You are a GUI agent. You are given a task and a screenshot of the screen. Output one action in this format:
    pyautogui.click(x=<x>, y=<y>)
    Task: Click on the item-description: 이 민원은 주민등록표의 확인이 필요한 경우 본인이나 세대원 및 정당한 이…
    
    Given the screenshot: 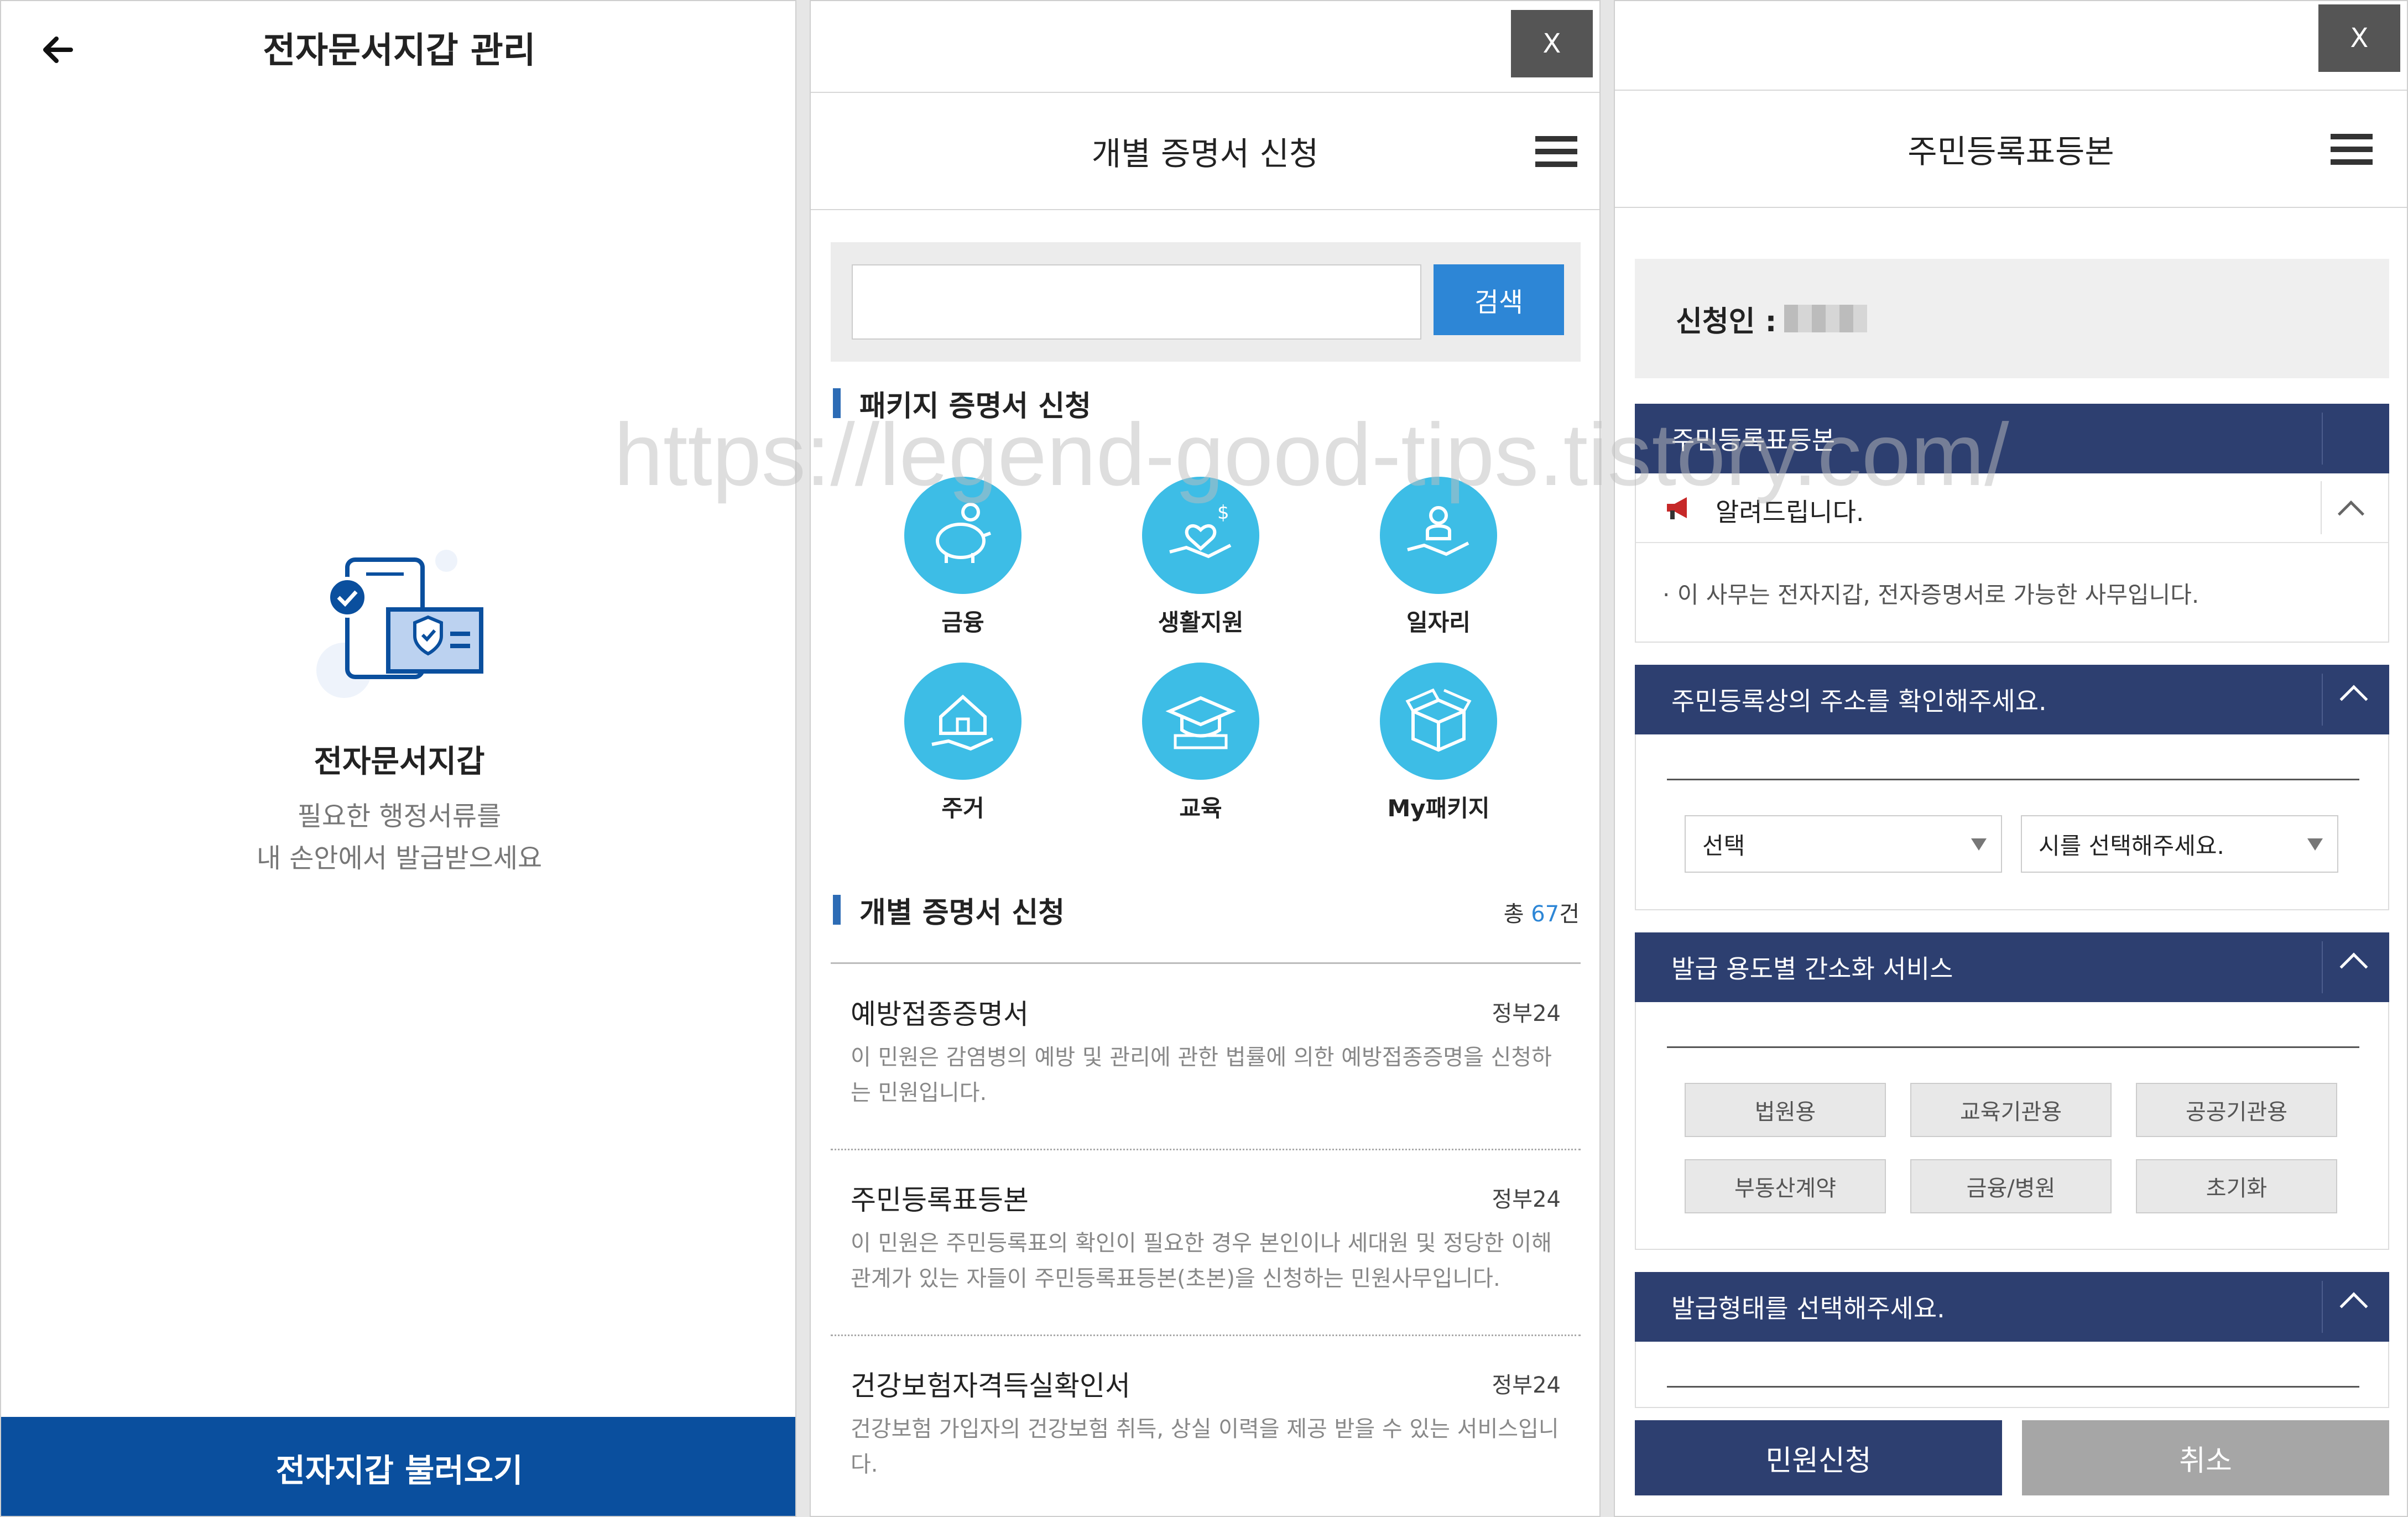 What is the action you would take?
    pyautogui.click(x=1202, y=1261)
    